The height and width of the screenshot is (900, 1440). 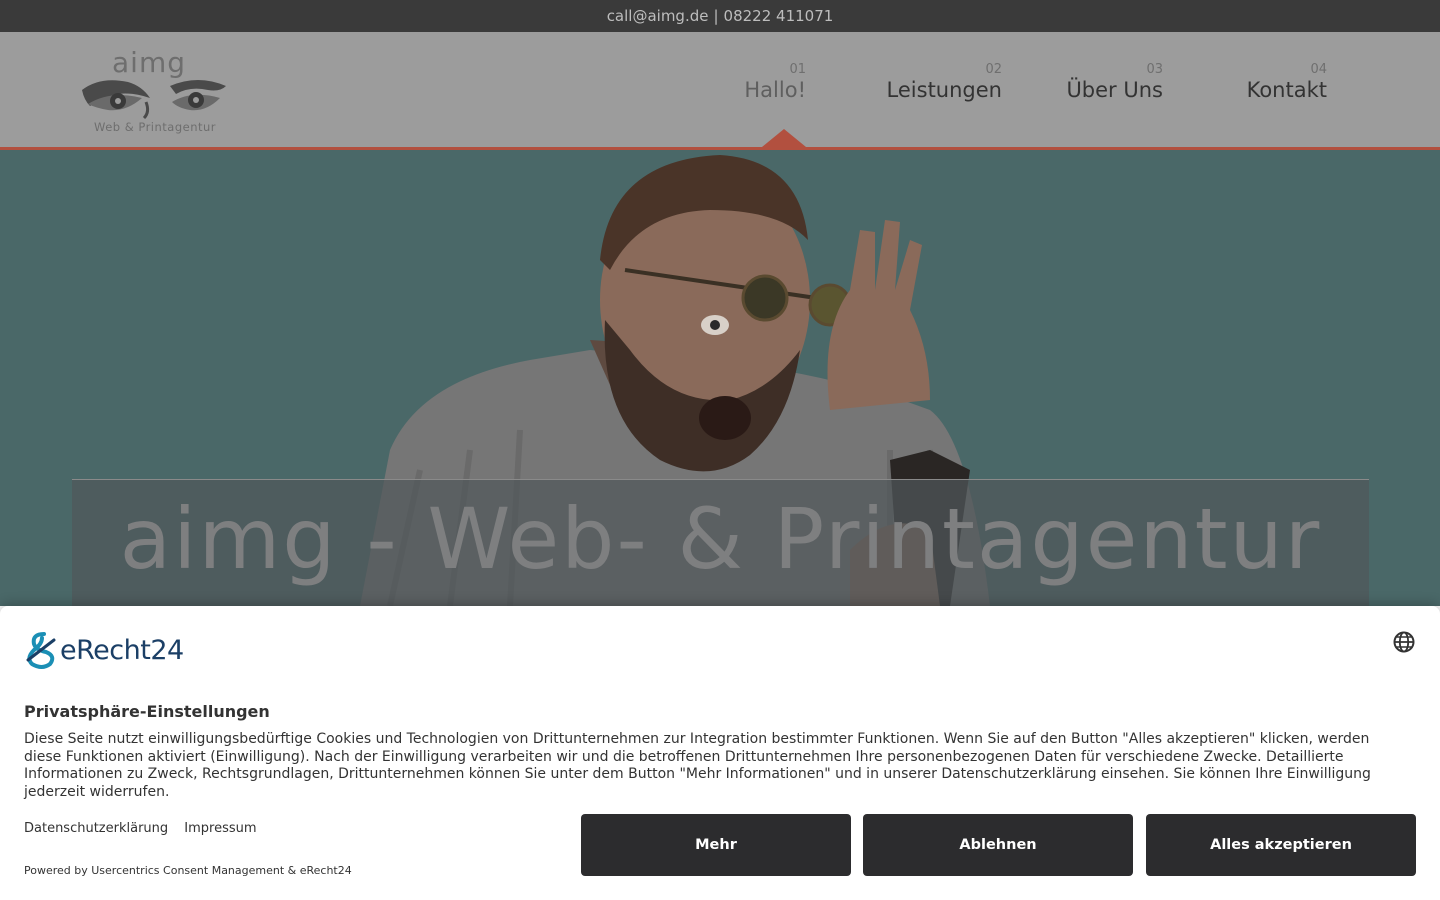 What do you see at coordinates (96, 828) in the screenshot?
I see `privacy-policy-link: Datenschutzerklärung` at bounding box center [96, 828].